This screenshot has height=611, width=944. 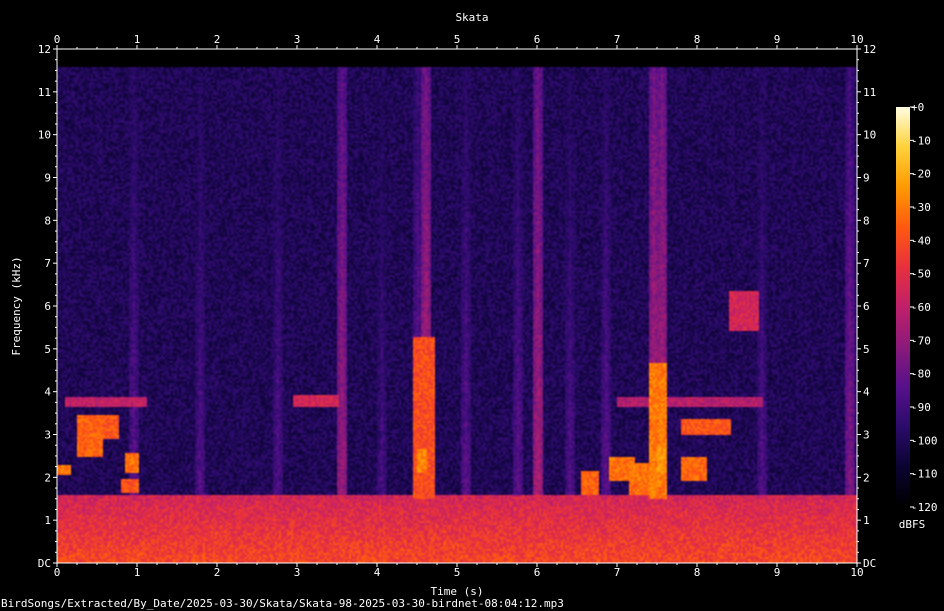 I want to click on y-tick-label-right: 3, so click(x=866, y=435).